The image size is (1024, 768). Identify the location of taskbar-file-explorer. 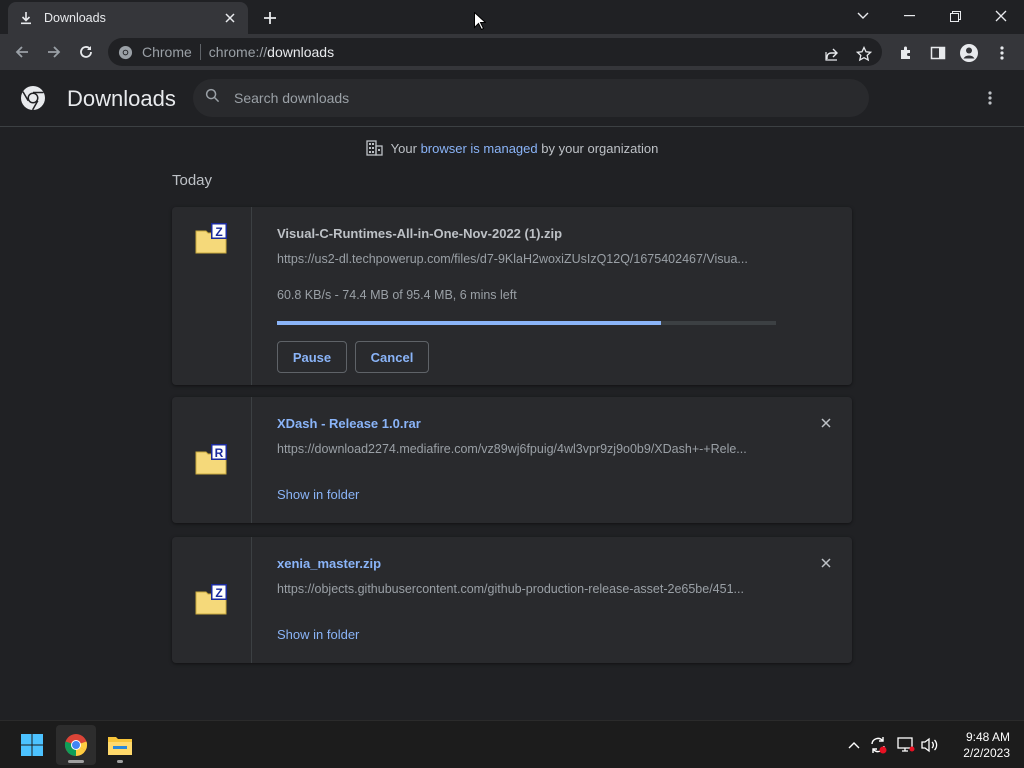
(120, 745).